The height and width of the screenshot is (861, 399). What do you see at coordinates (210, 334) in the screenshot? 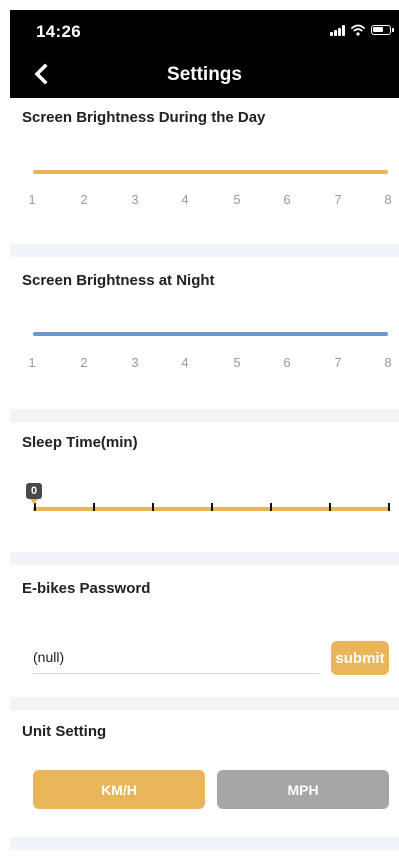
I see `night-brightness-slider` at bounding box center [210, 334].